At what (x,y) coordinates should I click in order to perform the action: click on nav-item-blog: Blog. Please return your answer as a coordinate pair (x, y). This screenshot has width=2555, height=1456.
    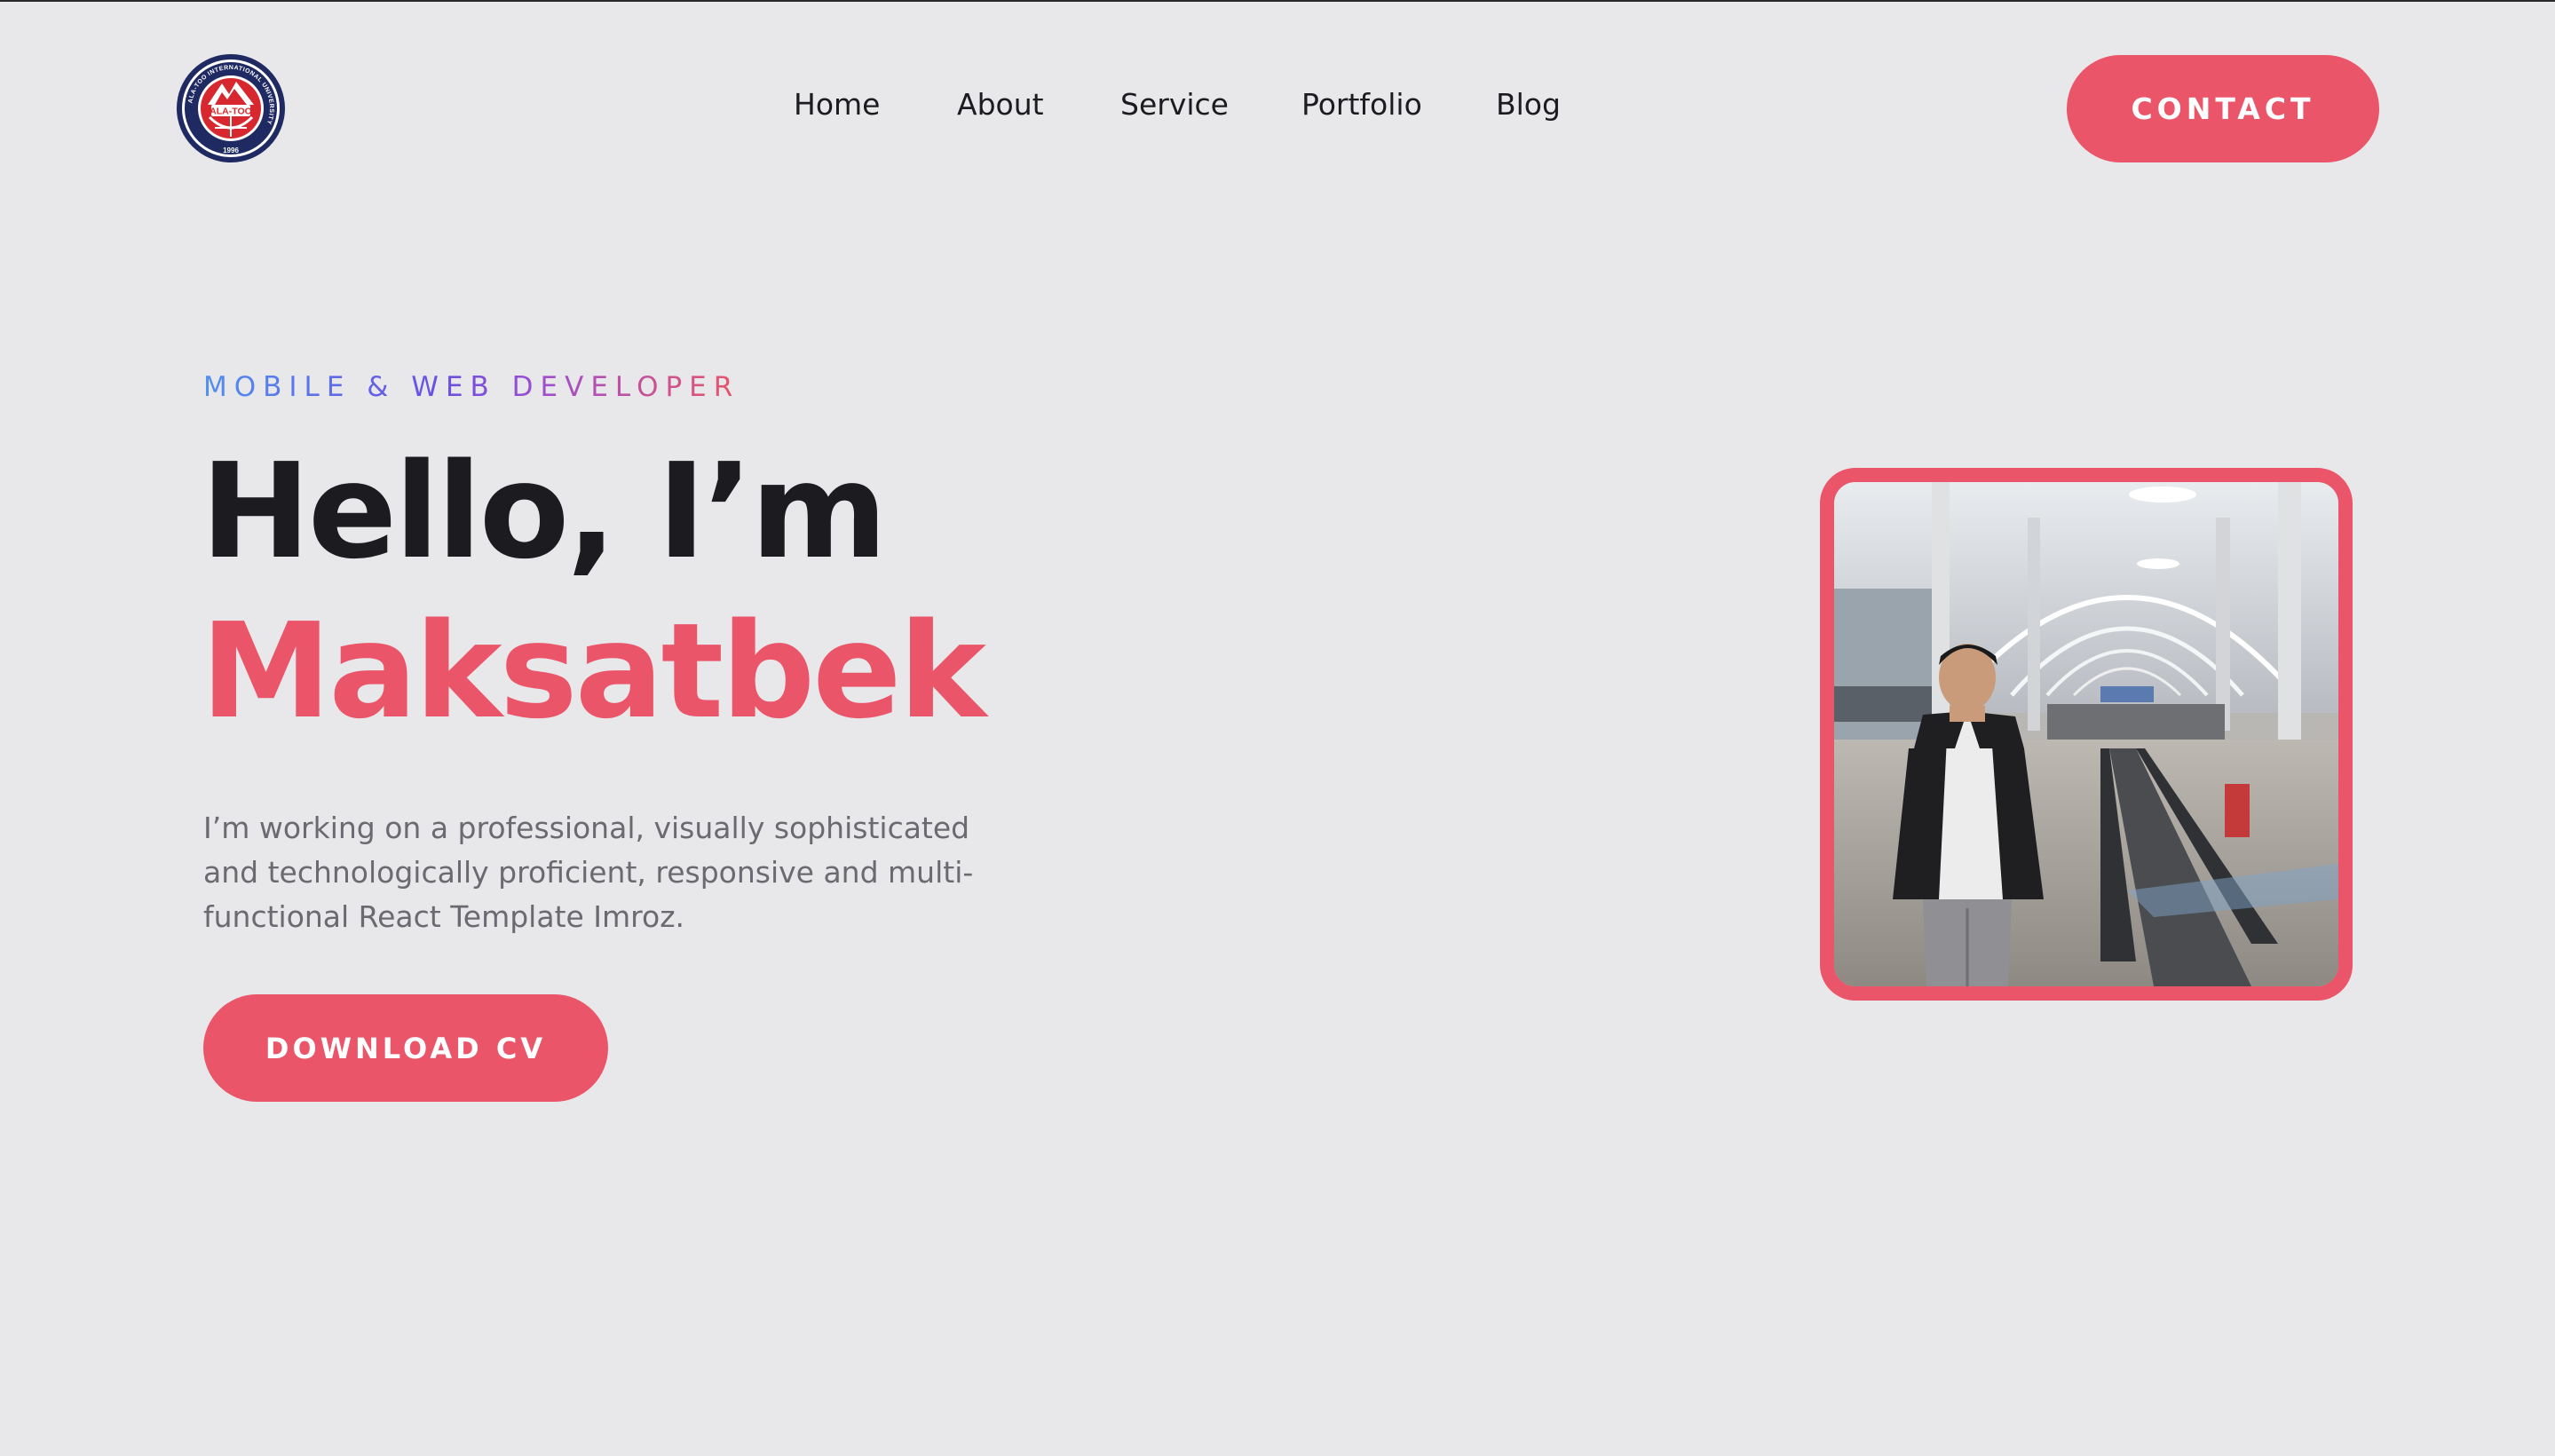
    Looking at the image, I should click on (1528, 104).